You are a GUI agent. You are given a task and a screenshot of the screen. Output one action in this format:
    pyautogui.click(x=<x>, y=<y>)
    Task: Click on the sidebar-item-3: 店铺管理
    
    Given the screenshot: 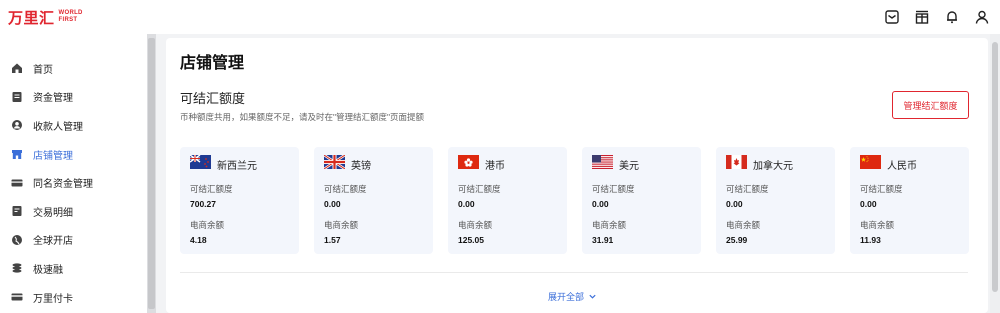 What is the action you would take?
    pyautogui.click(x=73, y=154)
    